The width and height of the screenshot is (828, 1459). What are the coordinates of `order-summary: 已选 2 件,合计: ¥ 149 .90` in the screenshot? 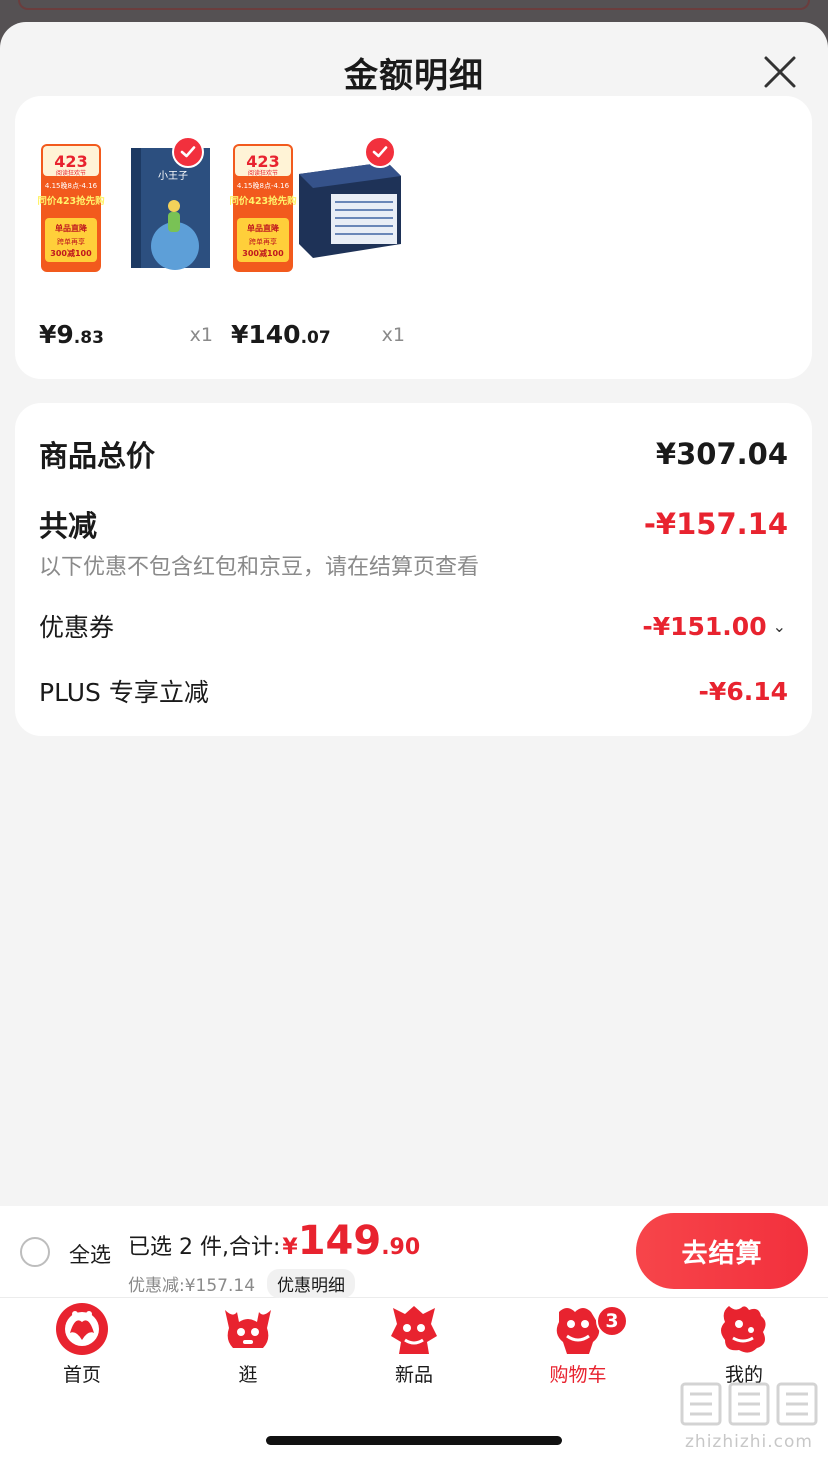 It's located at (274, 1241).